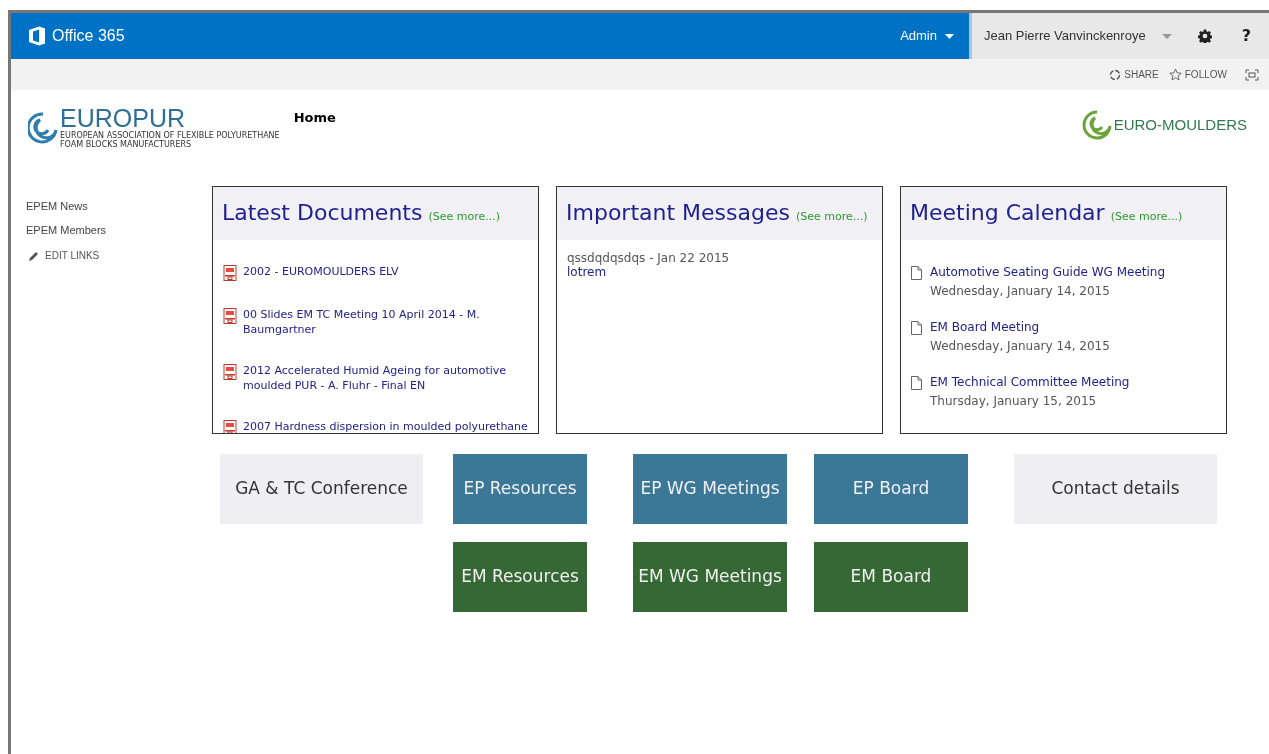  What do you see at coordinates (1134, 74) in the screenshot?
I see `share-button: SHARE` at bounding box center [1134, 74].